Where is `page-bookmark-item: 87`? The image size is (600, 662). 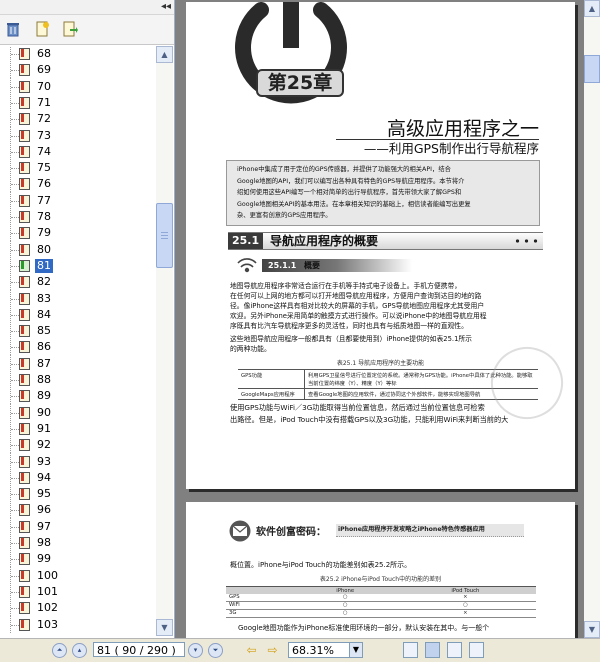 page-bookmark-item: 87 is located at coordinates (78, 363).